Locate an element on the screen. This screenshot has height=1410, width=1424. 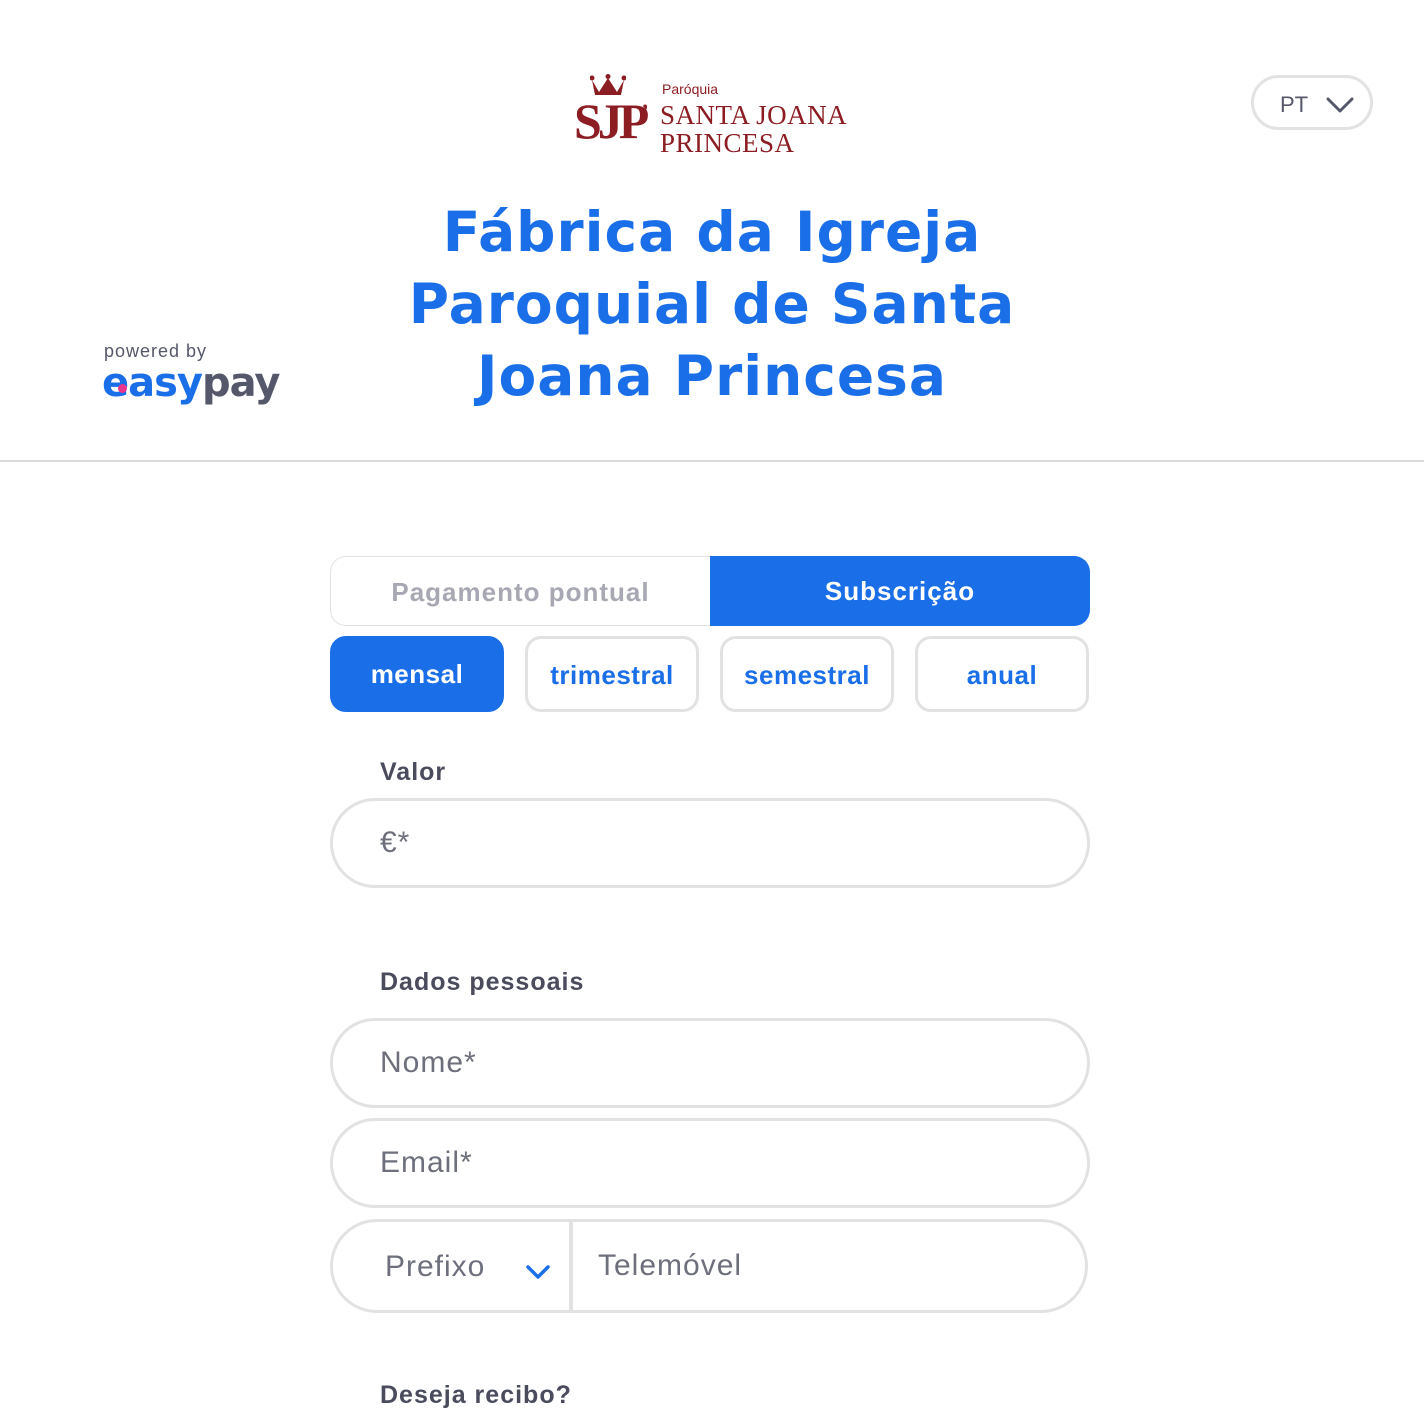
tab-subscription: Subscrição is located at coordinates (900, 591).